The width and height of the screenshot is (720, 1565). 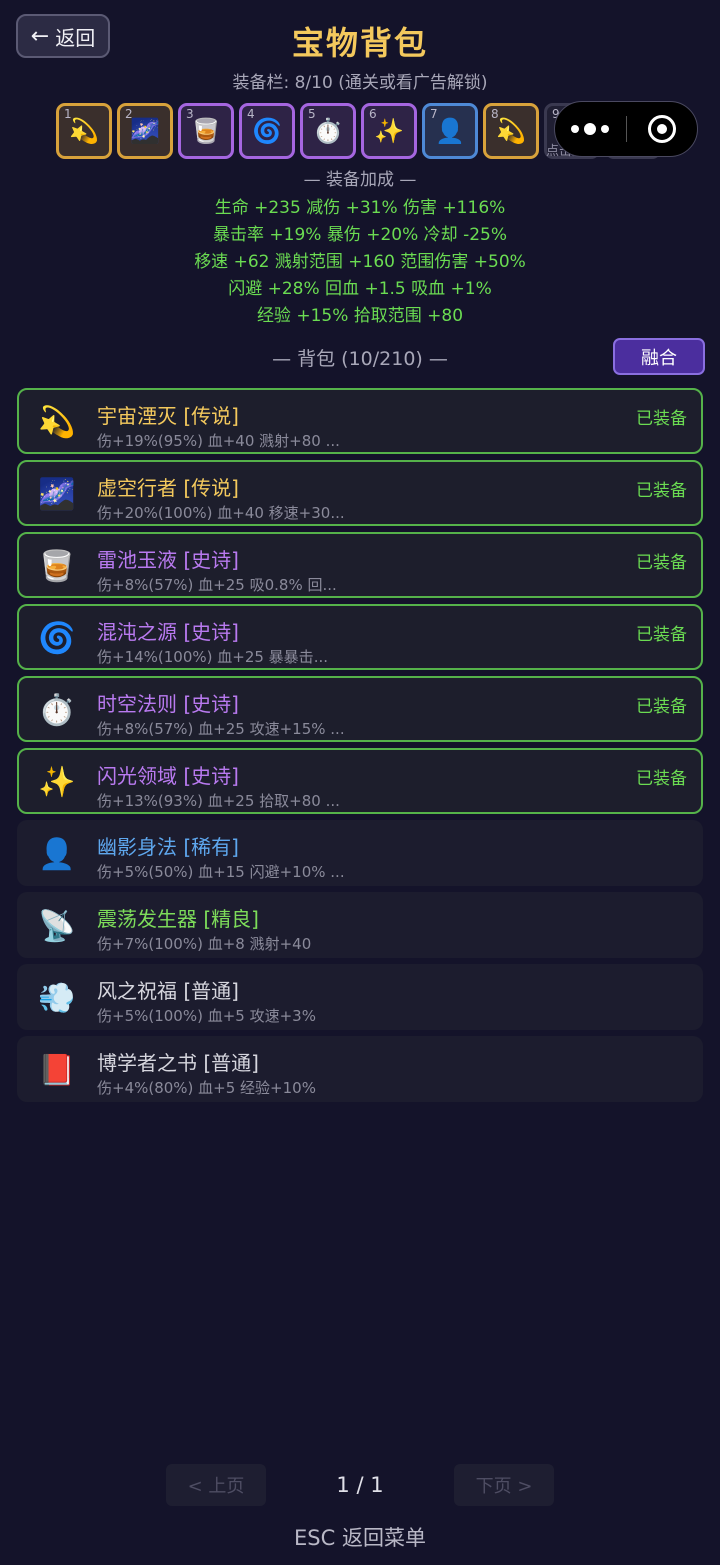 What do you see at coordinates (206, 1088) in the screenshot?
I see `item-stats: 伤+4%(80%) 血+5 经验+10%` at bounding box center [206, 1088].